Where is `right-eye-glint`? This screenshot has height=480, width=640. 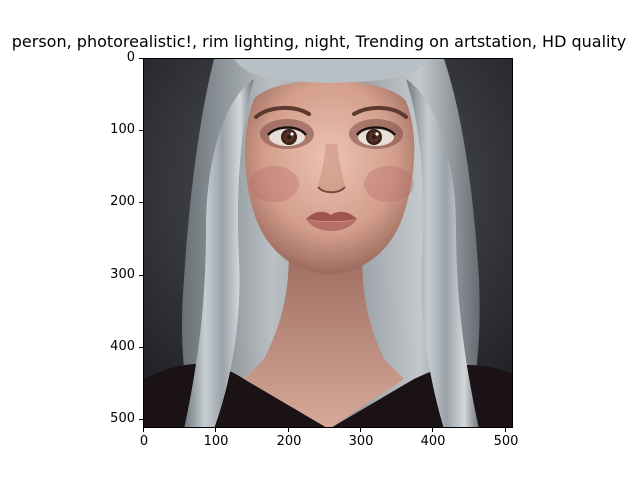 right-eye-glint is located at coordinates (377, 134).